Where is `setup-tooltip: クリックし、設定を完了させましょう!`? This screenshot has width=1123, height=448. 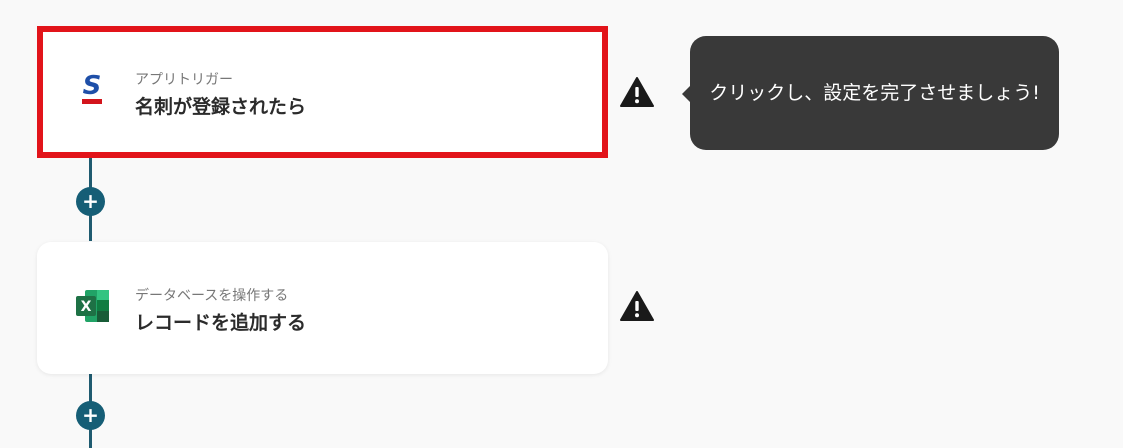 setup-tooltip: クリックし、設定を完了させましょう! is located at coordinates (874, 93).